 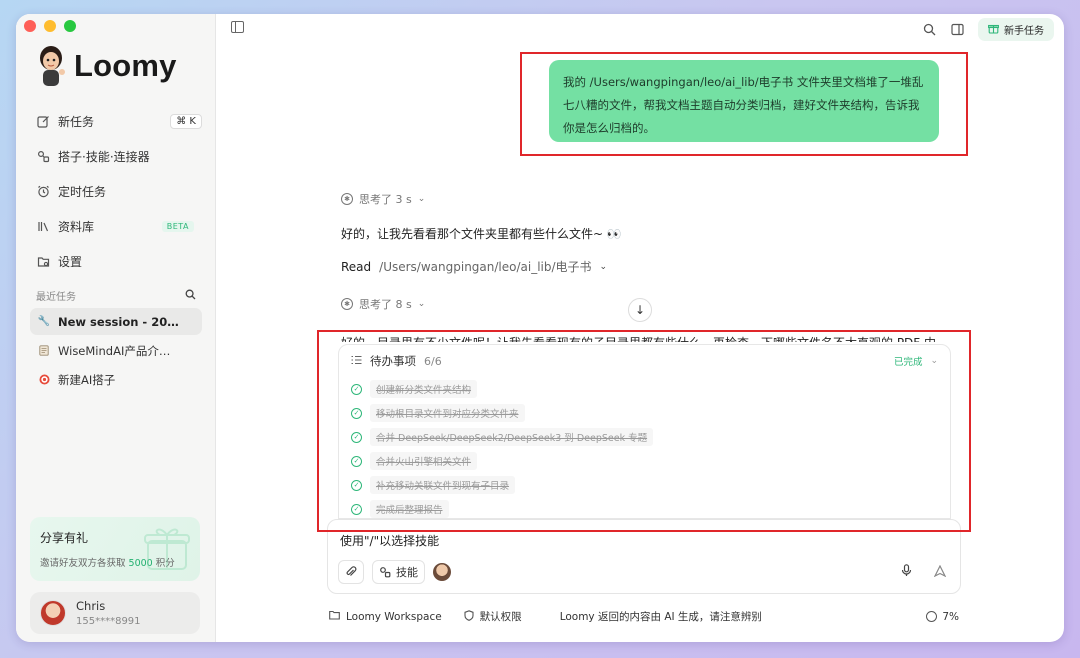 What do you see at coordinates (407, 572) in the screenshot?
I see `skills-label: 技能` at bounding box center [407, 572].